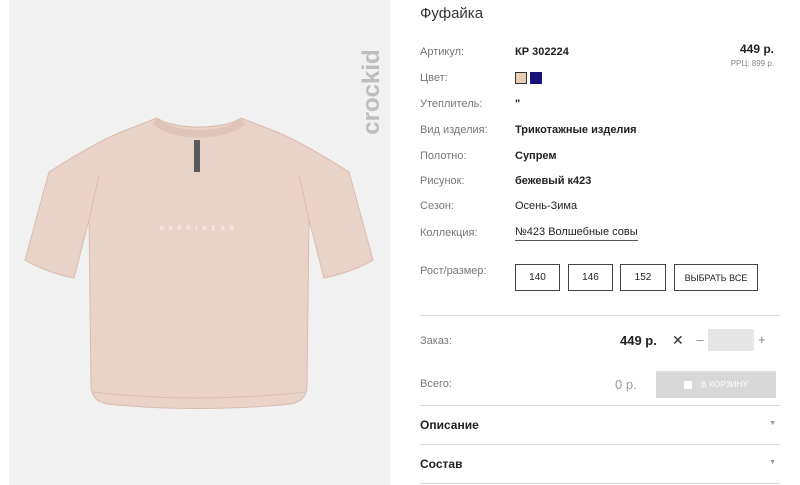 This screenshot has height=485, width=800. Describe the element at coordinates (452, 13) in the screenshot. I see `product-title: Фуфайка` at that location.